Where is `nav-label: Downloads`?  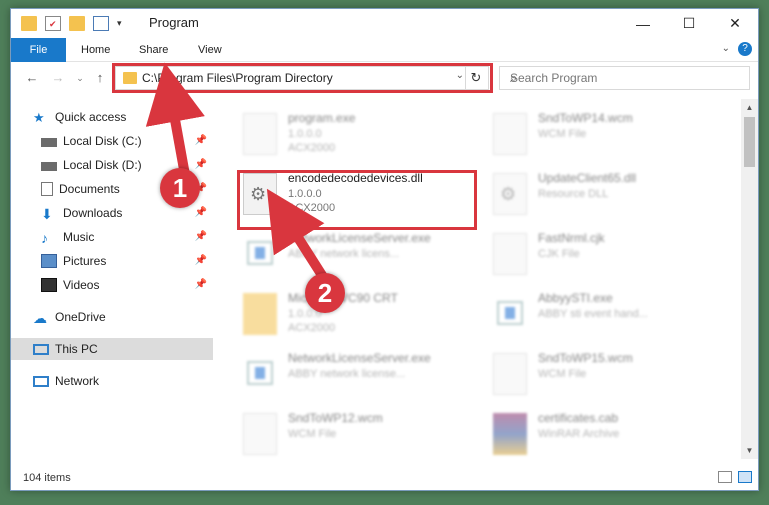 nav-label: Downloads is located at coordinates (93, 213).